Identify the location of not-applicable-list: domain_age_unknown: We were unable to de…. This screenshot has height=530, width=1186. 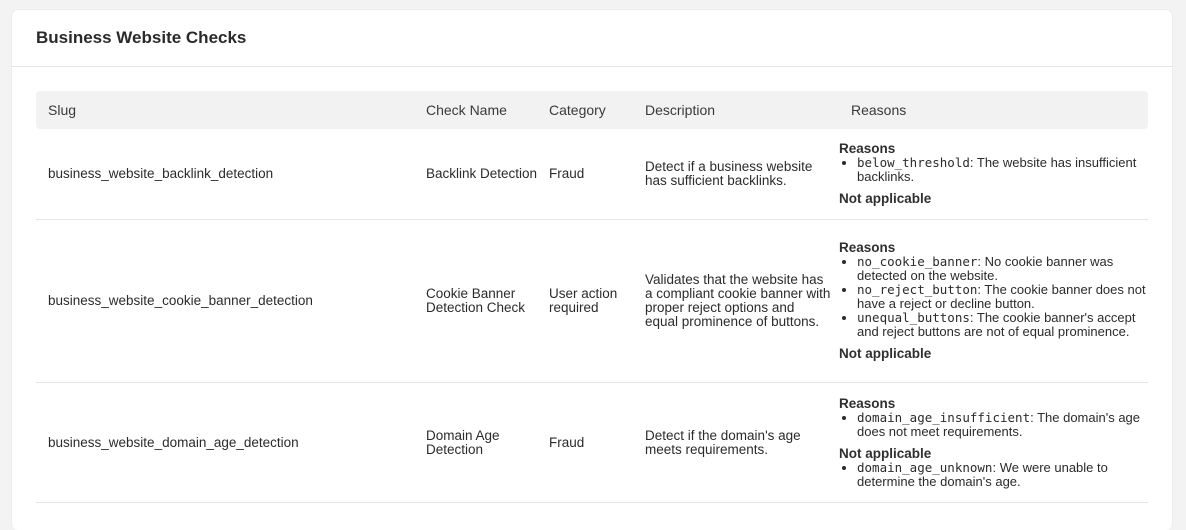
(993, 474).